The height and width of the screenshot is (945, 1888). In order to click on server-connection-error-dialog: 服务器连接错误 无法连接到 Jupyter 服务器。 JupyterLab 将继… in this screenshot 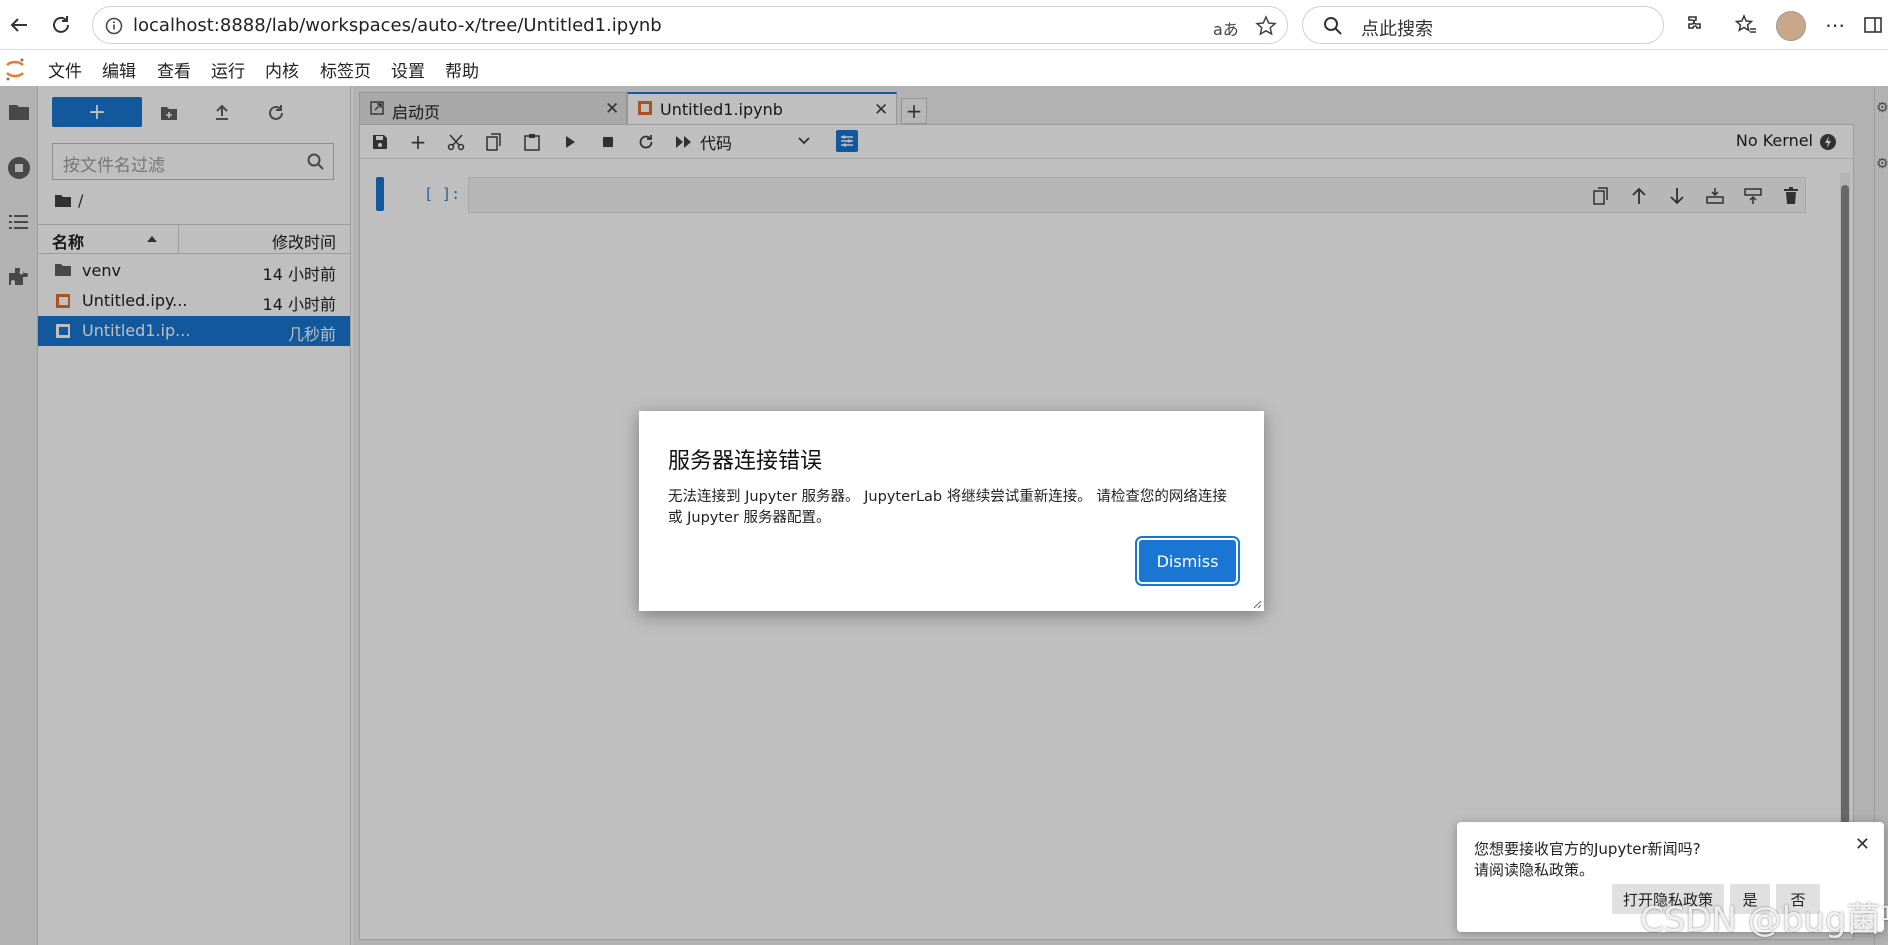, I will do `click(951, 511)`.